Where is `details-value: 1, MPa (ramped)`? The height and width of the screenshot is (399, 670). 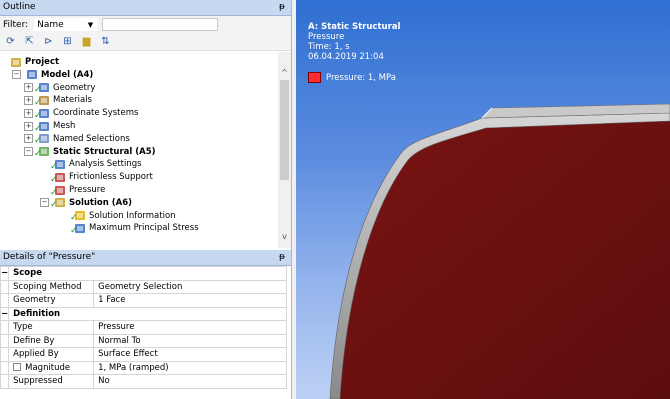 details-value: 1, MPa (ramped) is located at coordinates (190, 367).